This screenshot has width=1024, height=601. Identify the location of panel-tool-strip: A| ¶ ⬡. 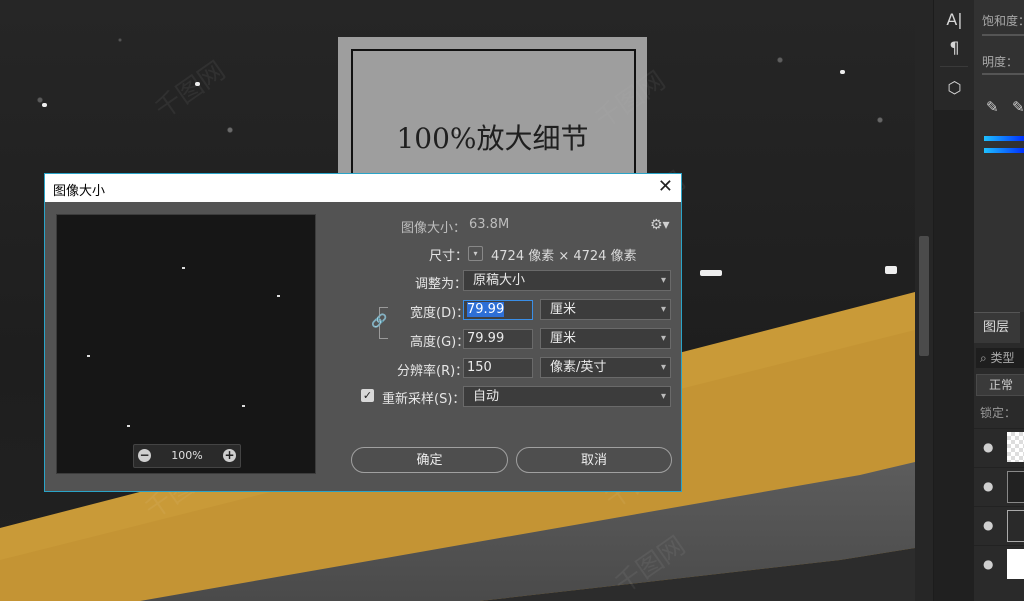
(954, 300).